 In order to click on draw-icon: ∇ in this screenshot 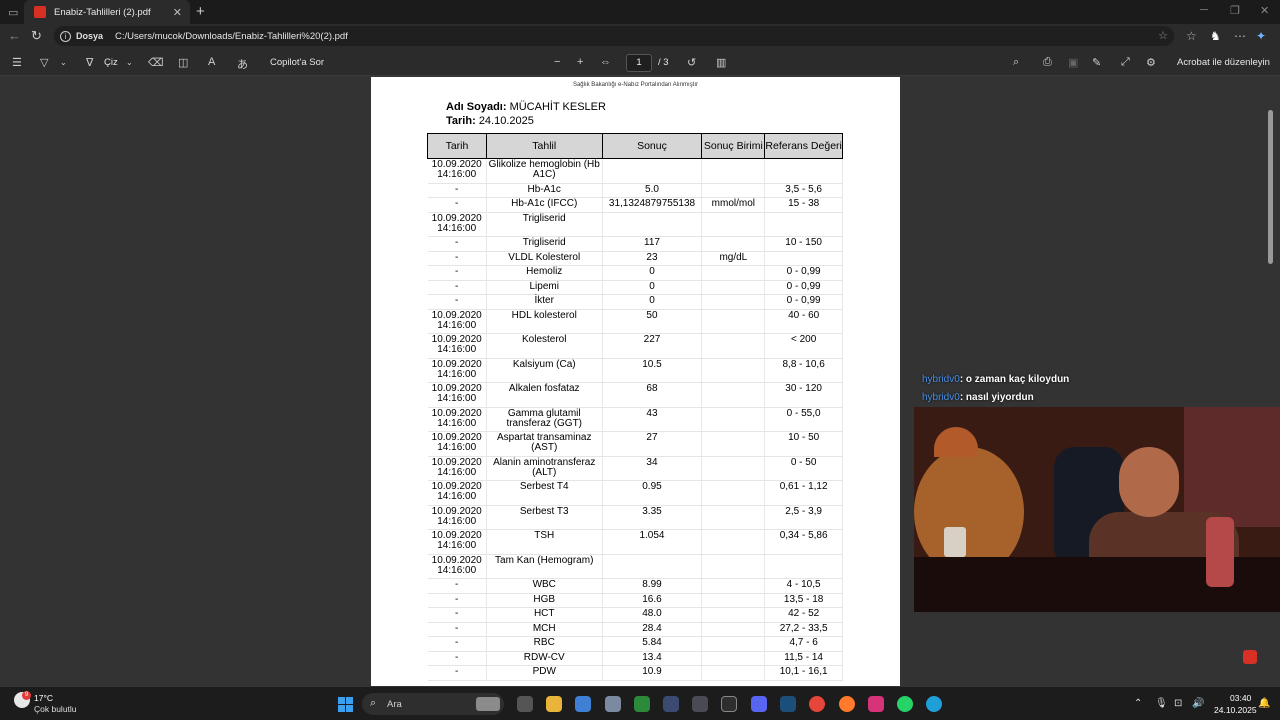, I will do `click(89, 62)`.